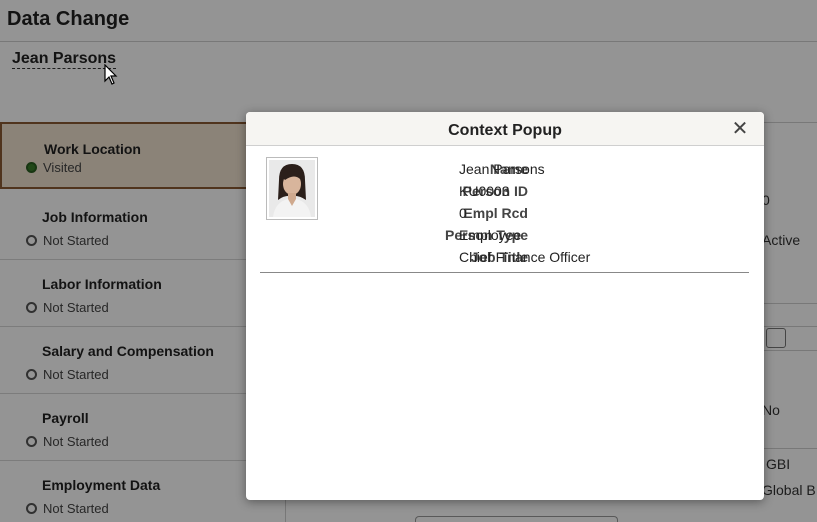  Describe the element at coordinates (484, 191) in the screenshot. I see `field-value: KU0003` at that location.